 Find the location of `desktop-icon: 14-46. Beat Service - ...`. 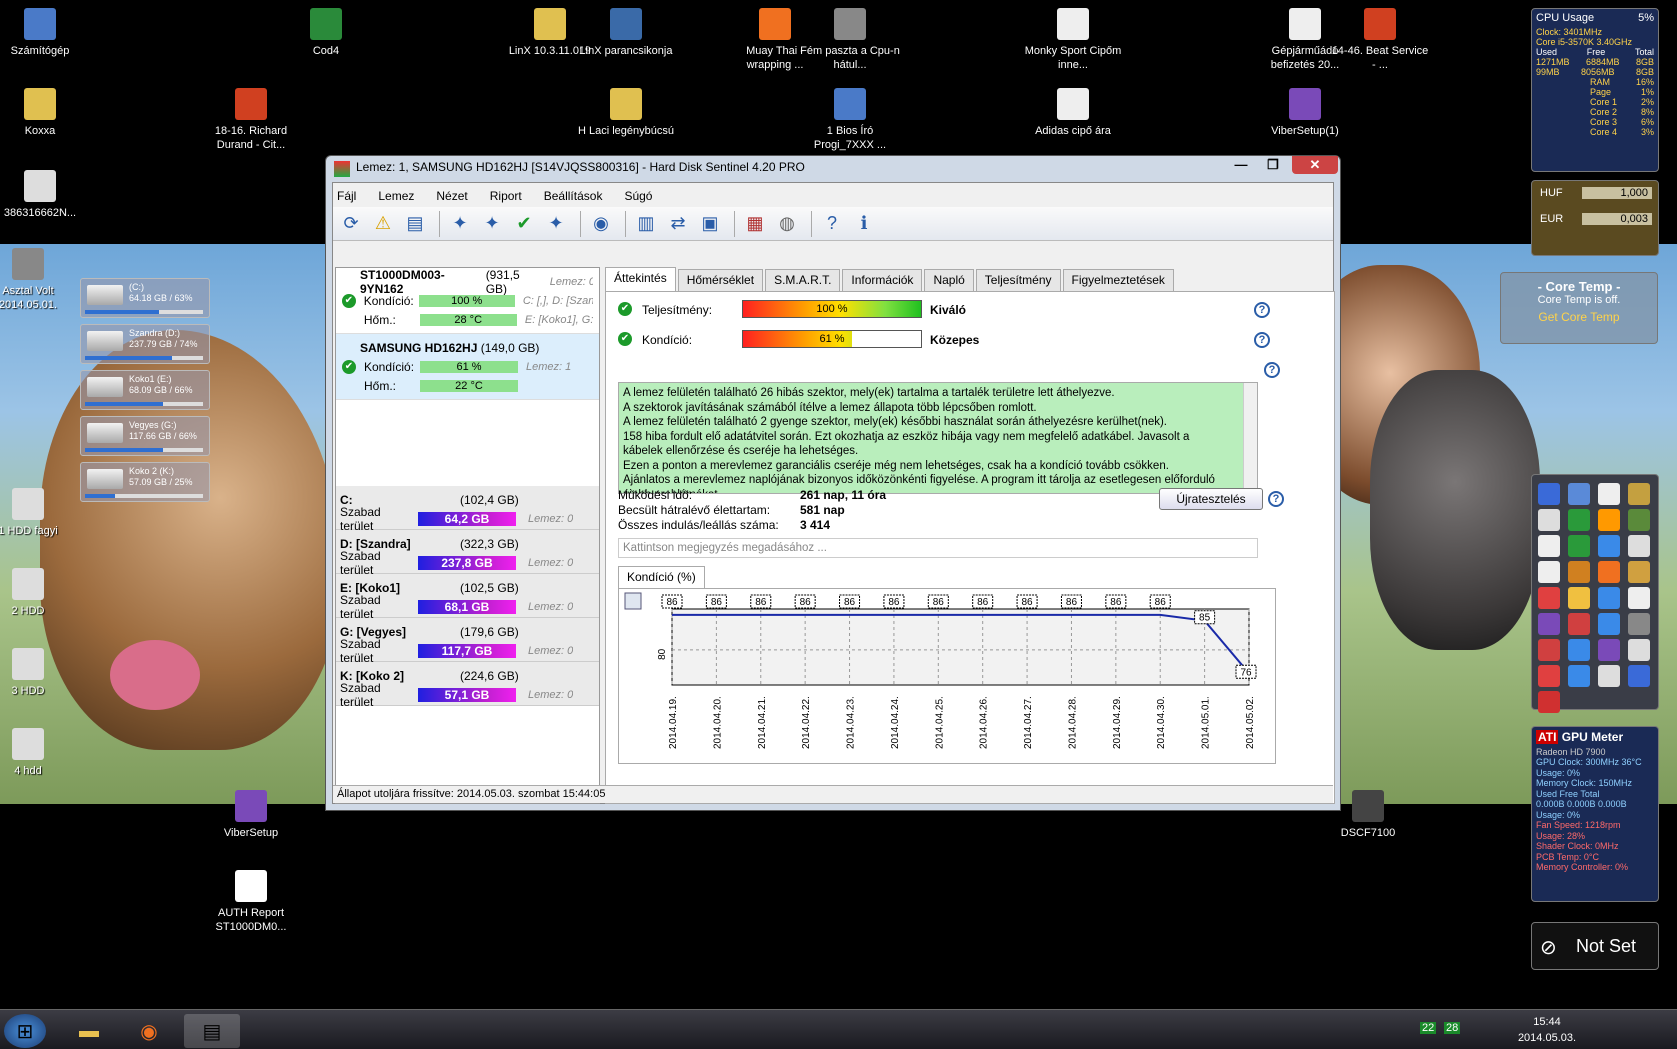

desktop-icon: 14-46. Beat Service - ... is located at coordinates (1380, 40).